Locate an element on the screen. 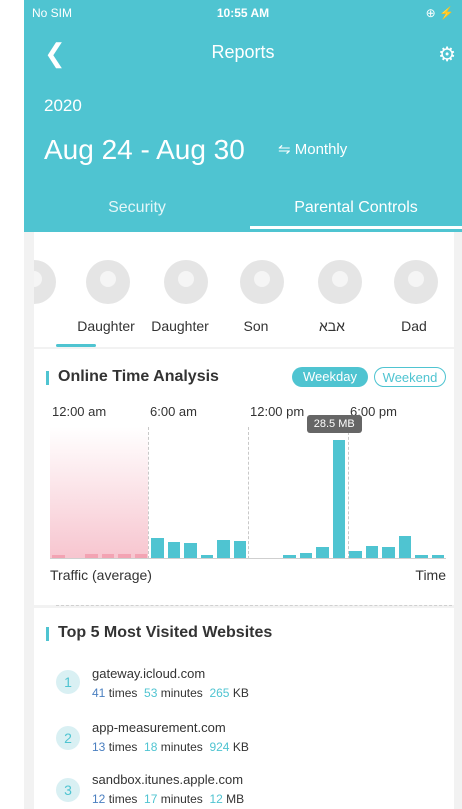 The height and width of the screenshot is (809, 462). site-domain: gateway.icloud.com is located at coordinates (148, 673).